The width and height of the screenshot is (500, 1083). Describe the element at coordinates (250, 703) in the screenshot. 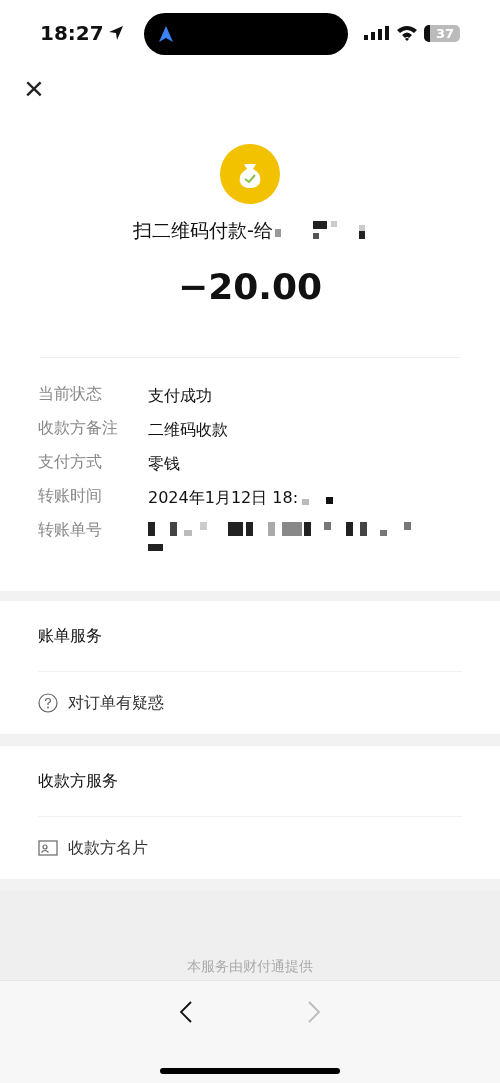

I see `service-item: 对订单有疑惑` at that location.